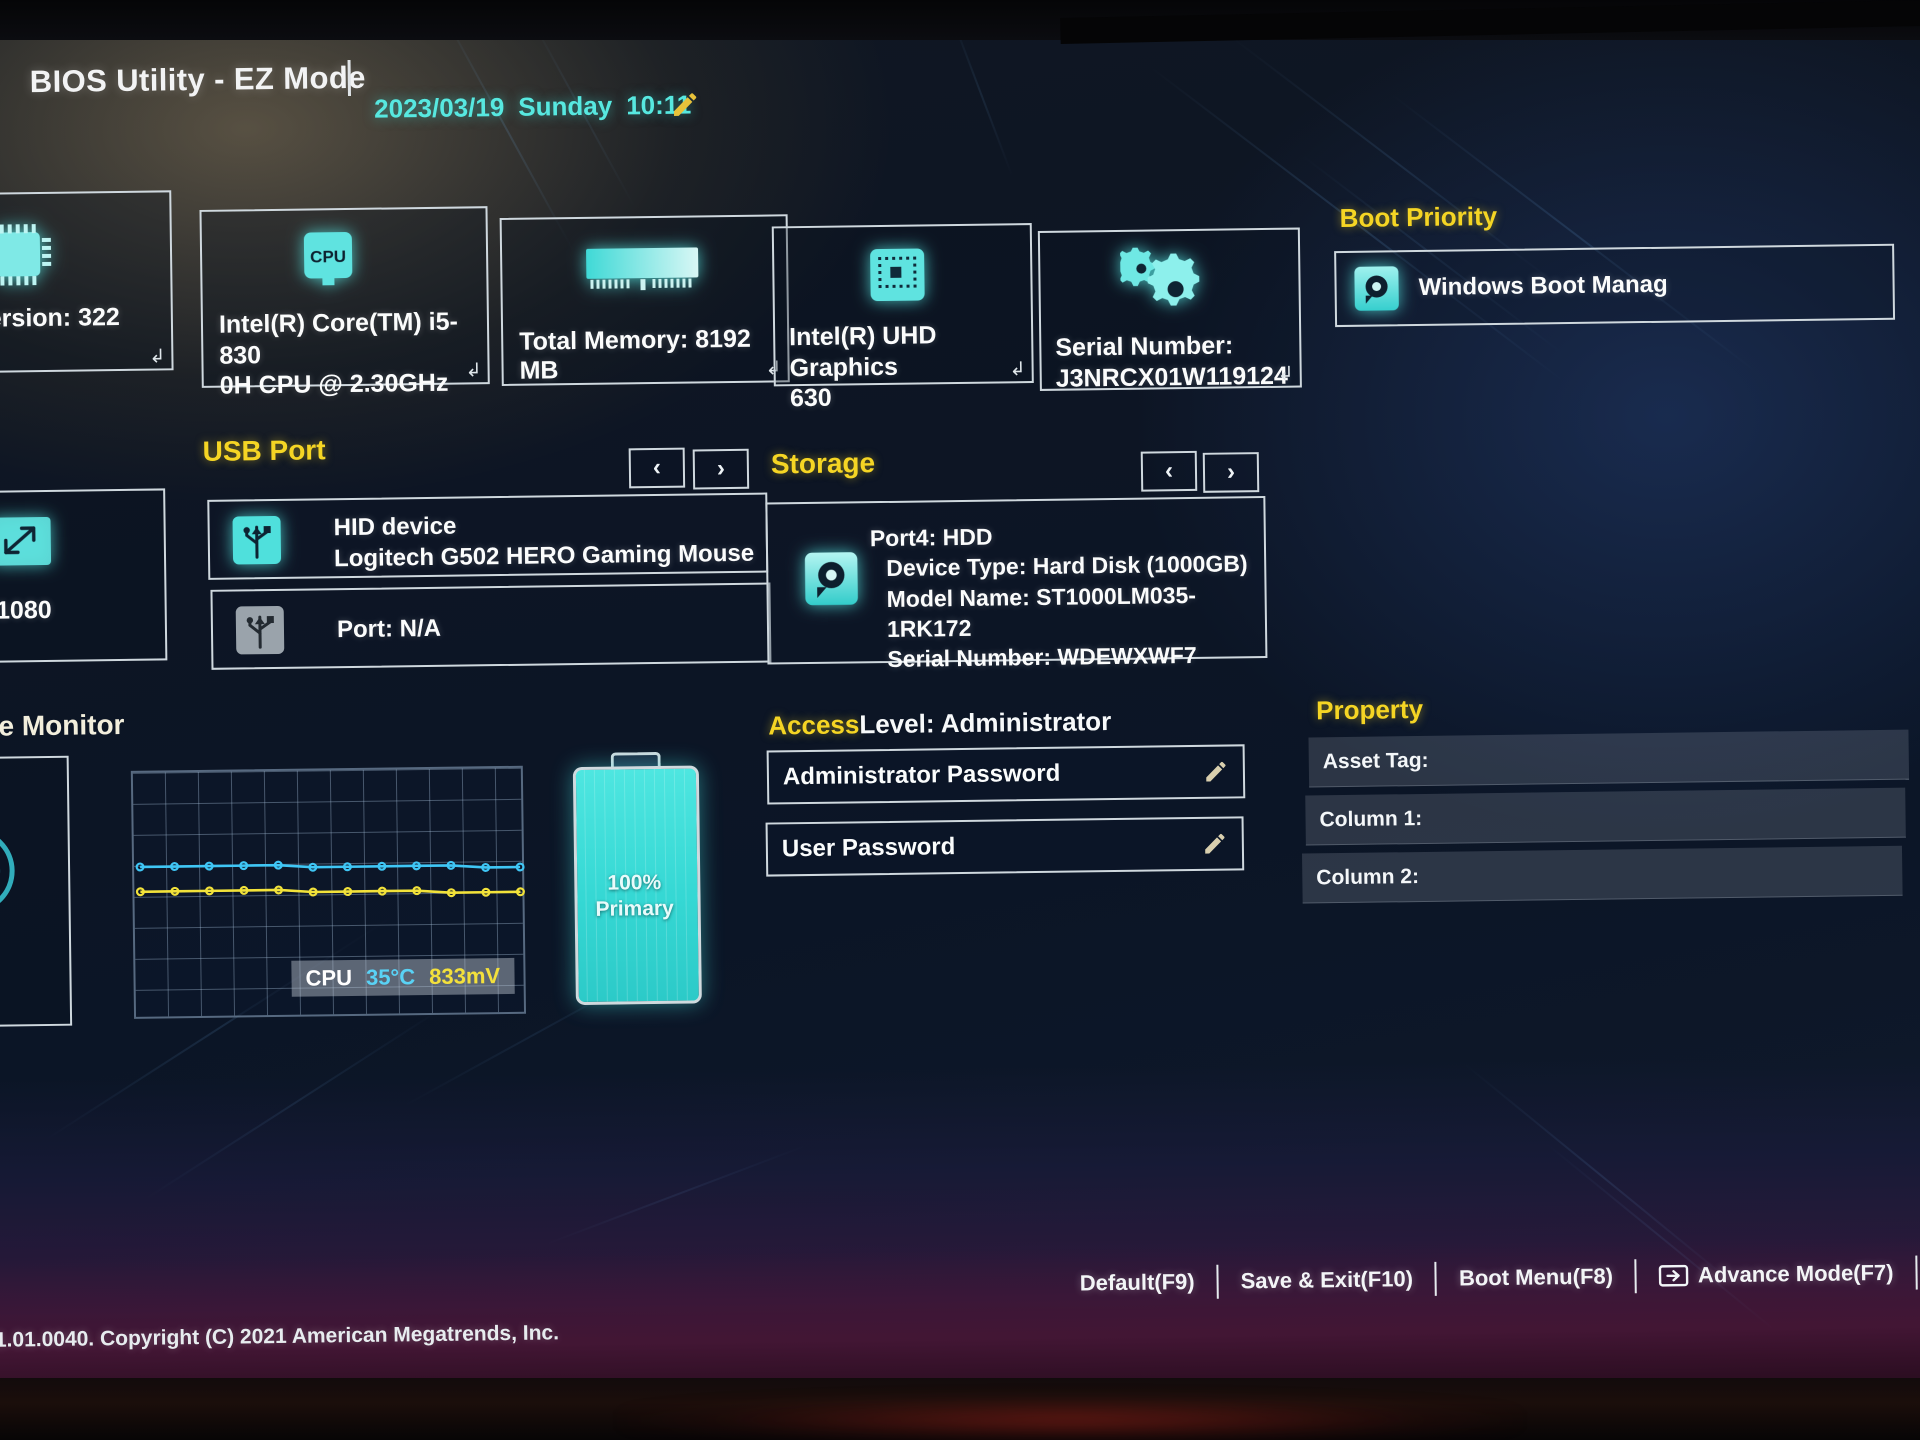 This screenshot has width=1920, height=1440. What do you see at coordinates (1543, 285) in the screenshot?
I see `boot-priority-item-label: Windows Boot Manag` at bounding box center [1543, 285].